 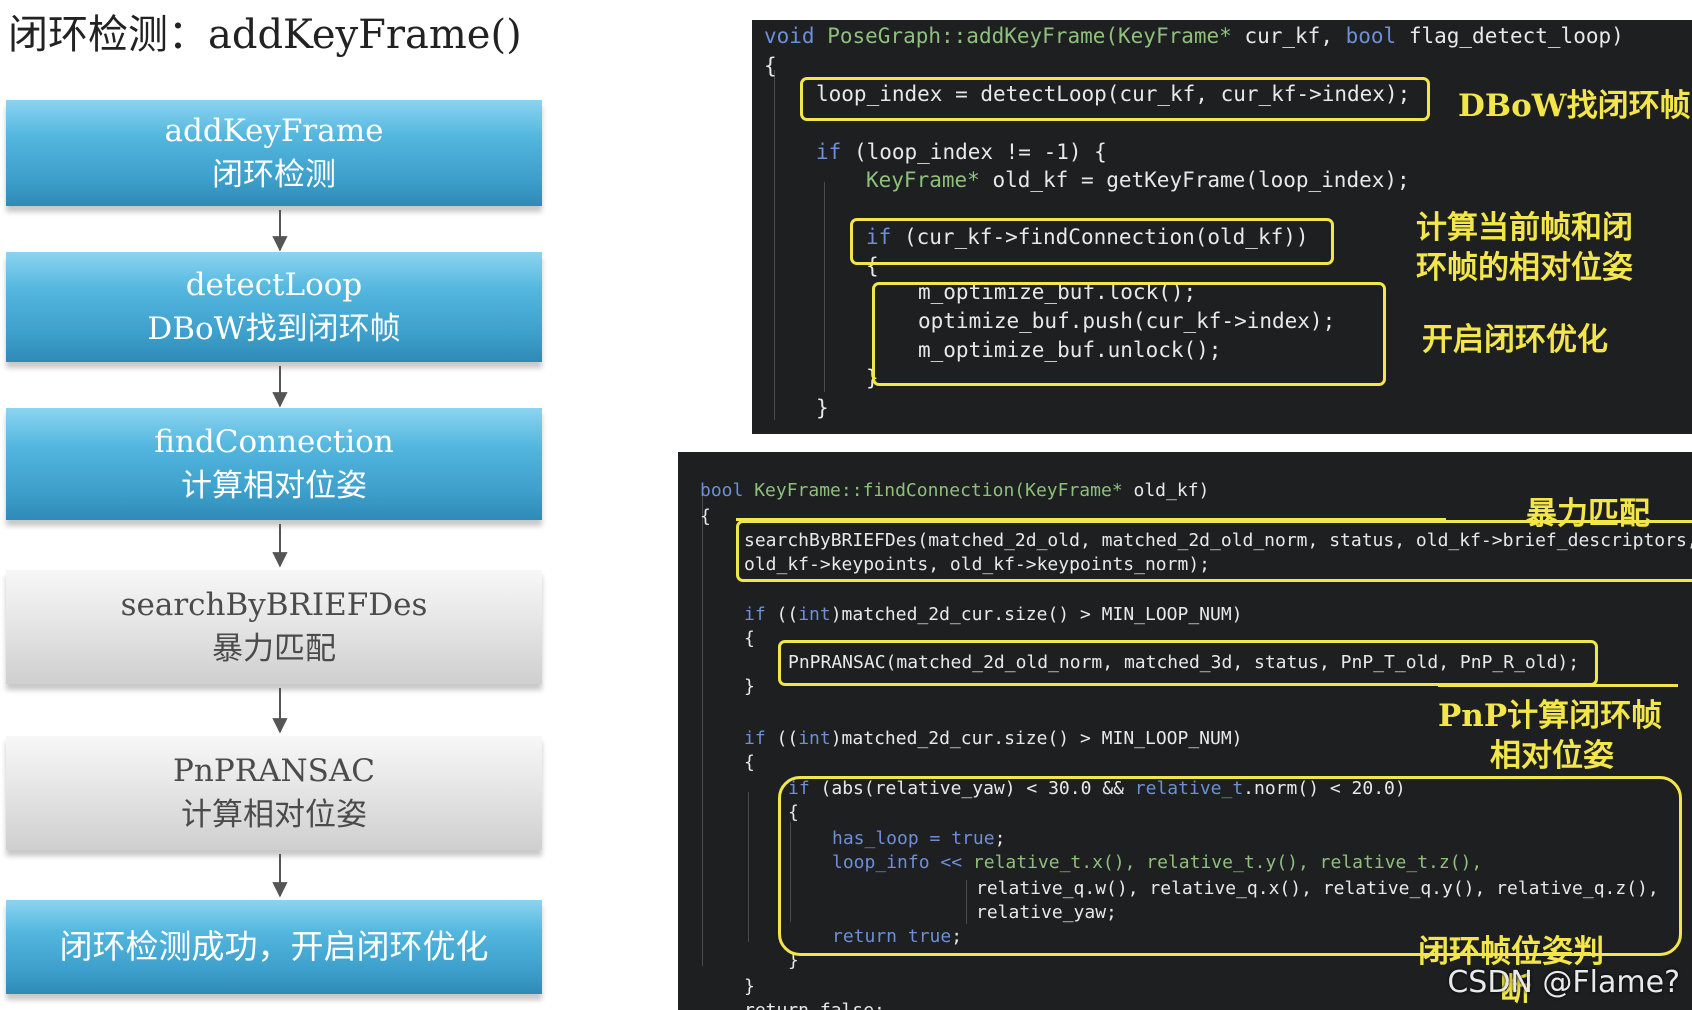 I want to click on annotation-optimize: 开启闭环优化, so click(x=1515, y=340).